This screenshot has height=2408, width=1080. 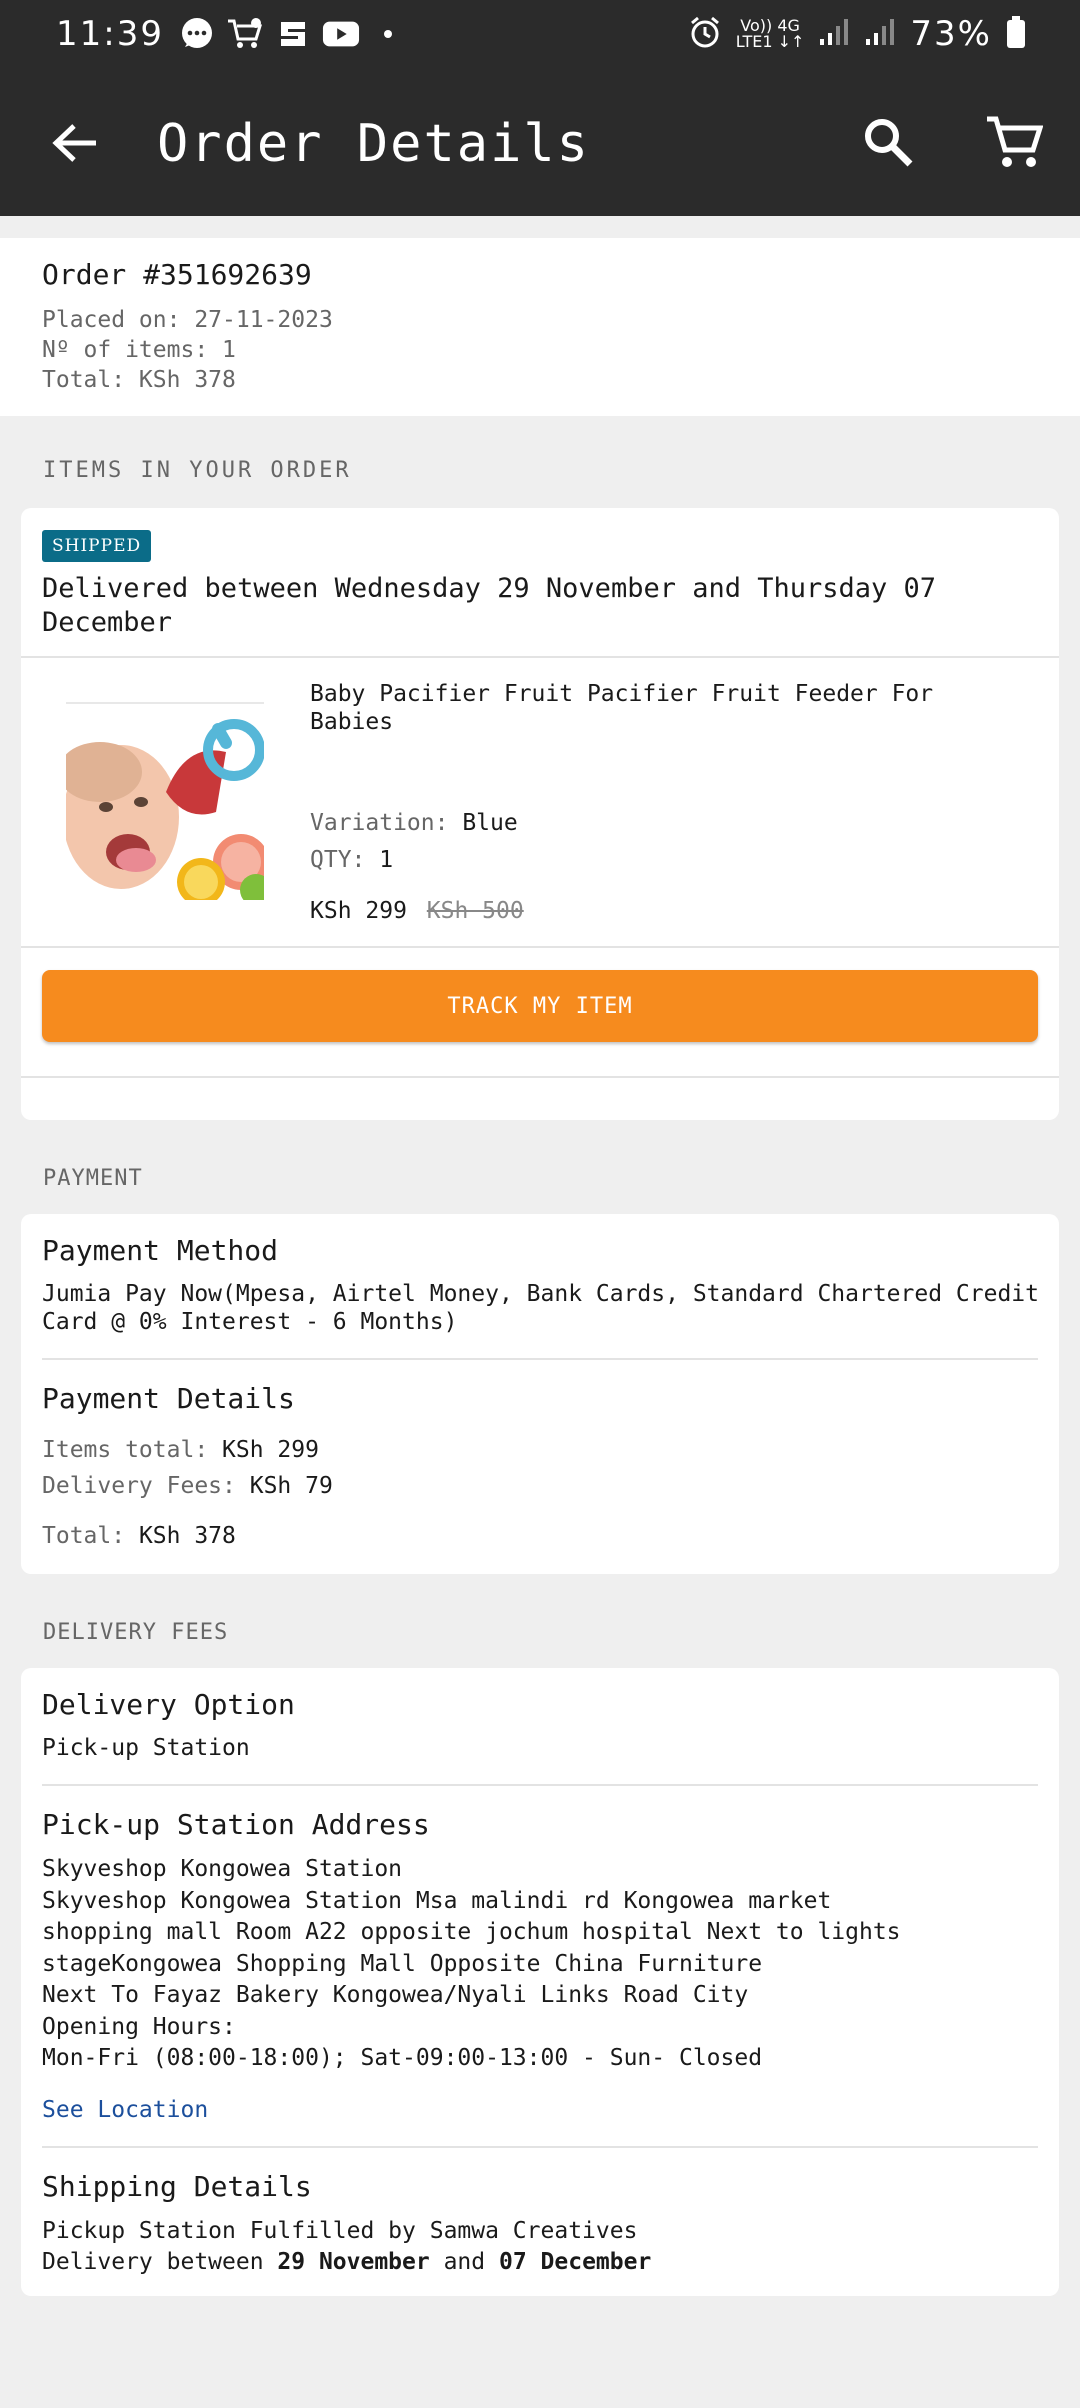 What do you see at coordinates (222, 1869) in the screenshot?
I see `station-name: Skyveshop Kongowea Station` at bounding box center [222, 1869].